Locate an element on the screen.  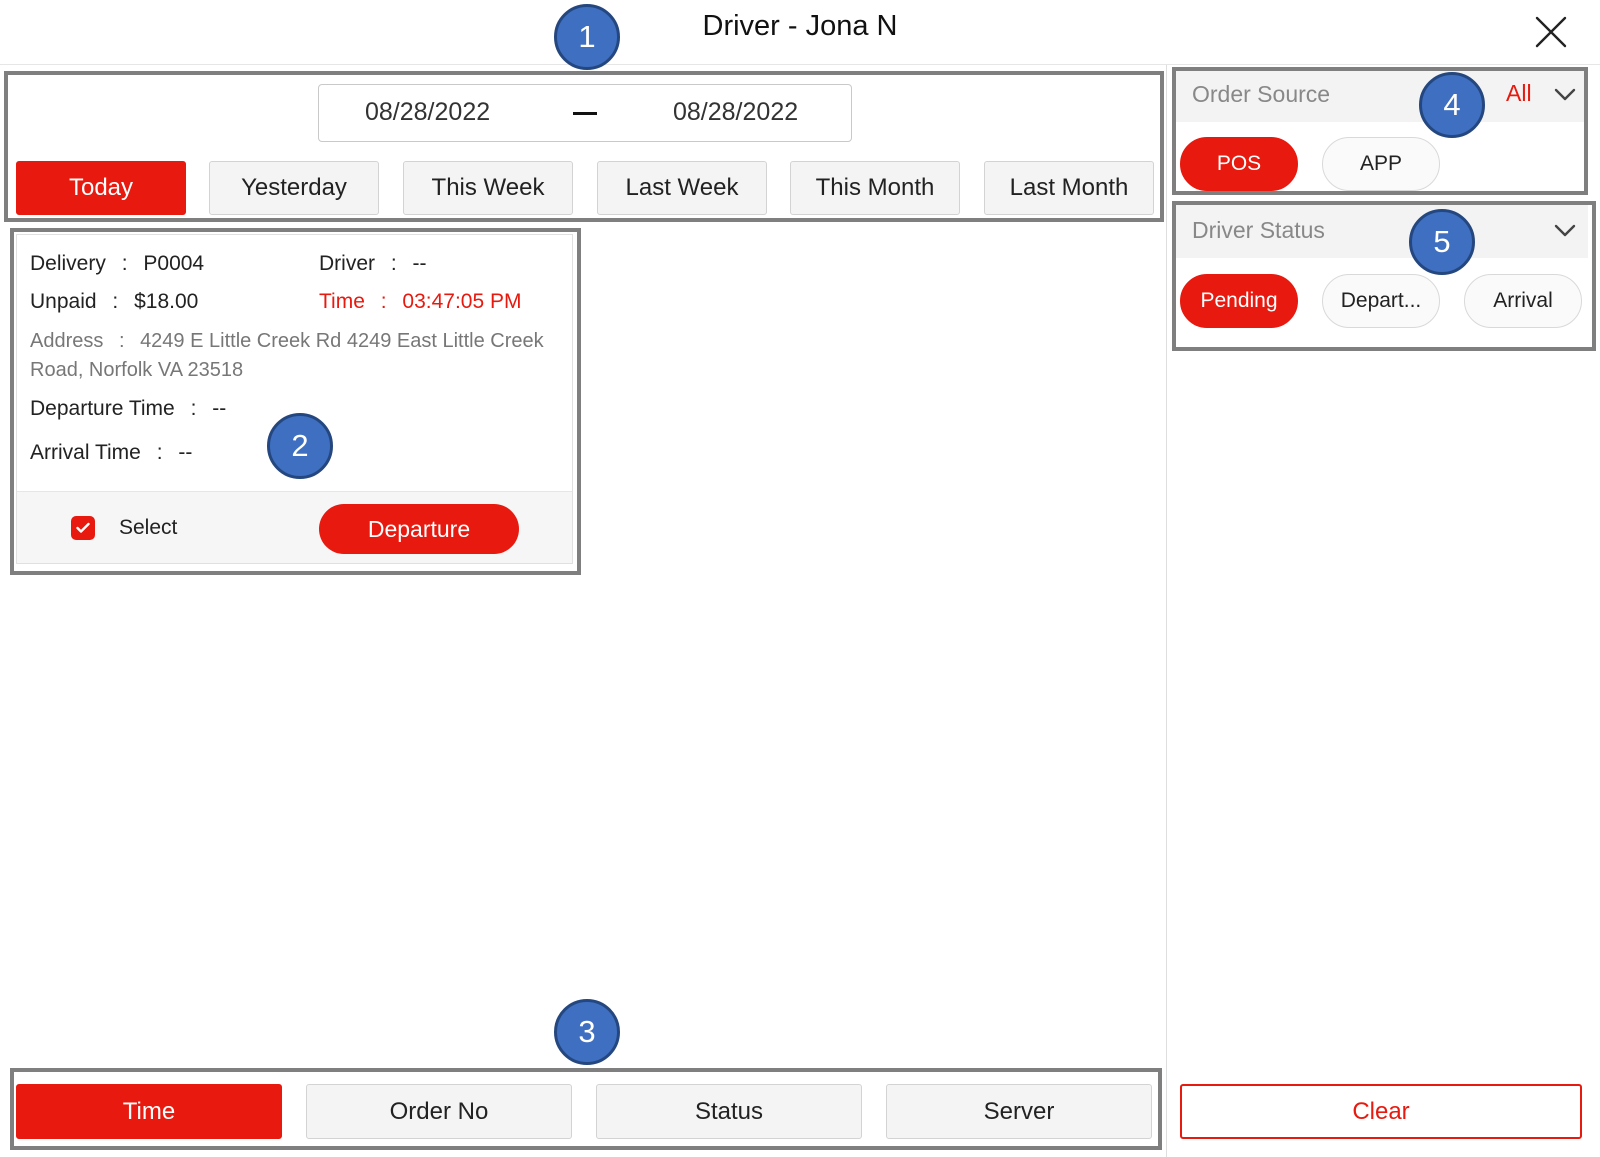
page-title: Driver - Jona N is located at coordinates (800, 26).